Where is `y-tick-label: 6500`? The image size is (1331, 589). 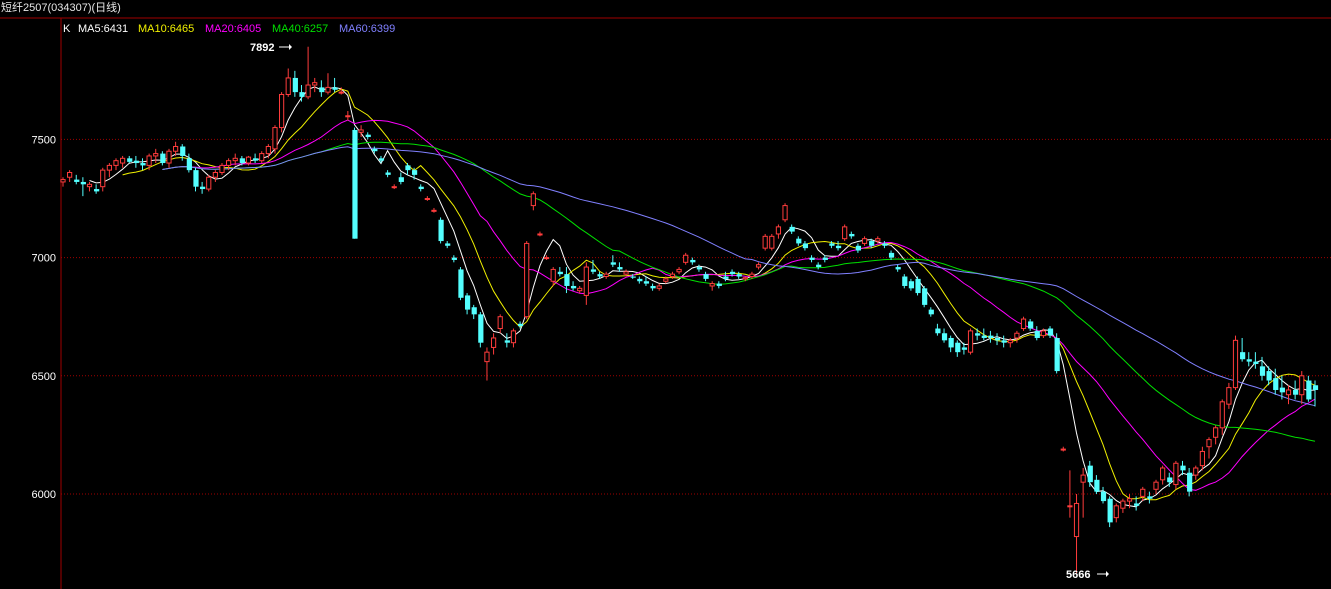
y-tick-label: 6500 is located at coordinates (44, 377).